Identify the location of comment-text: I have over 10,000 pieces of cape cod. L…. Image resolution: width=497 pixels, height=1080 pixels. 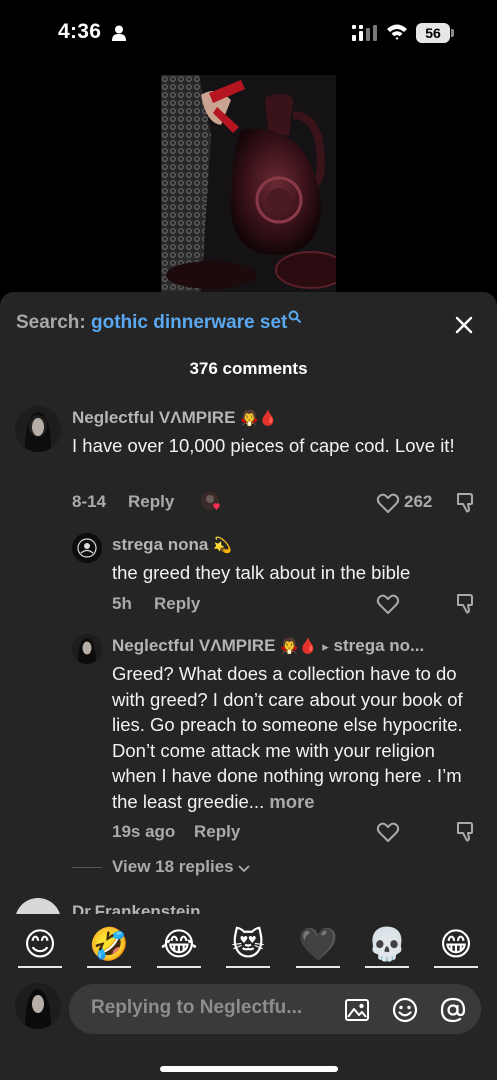
(263, 445).